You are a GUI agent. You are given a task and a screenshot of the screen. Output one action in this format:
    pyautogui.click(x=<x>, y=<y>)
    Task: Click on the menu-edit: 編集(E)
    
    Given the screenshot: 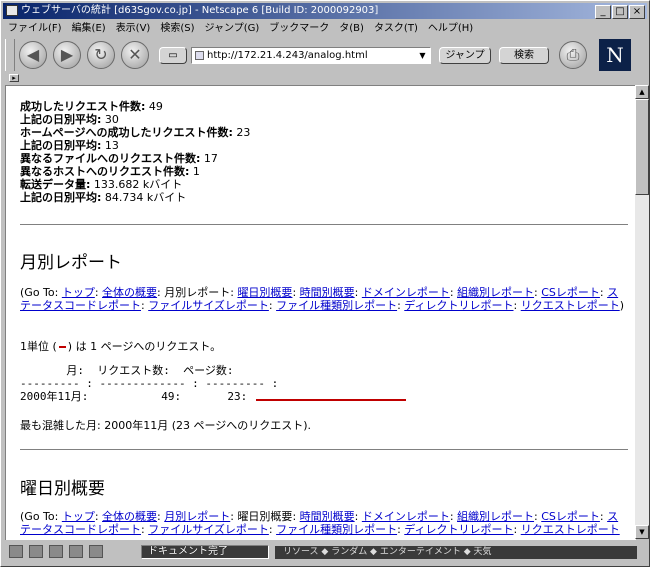 What is the action you would take?
    pyautogui.click(x=89, y=28)
    